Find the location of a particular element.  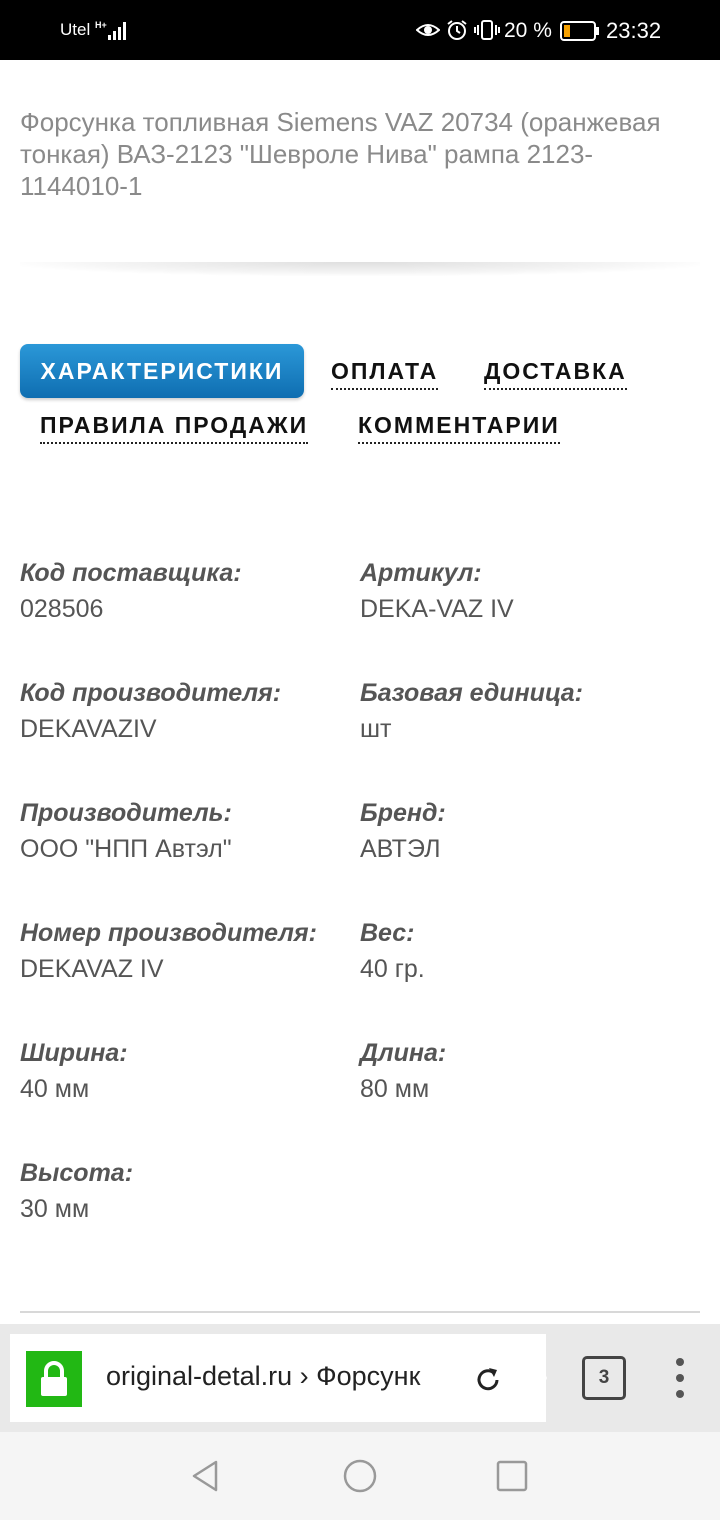

url-text: original-detal.ru › Форсунк is located at coordinates (281, 1376).